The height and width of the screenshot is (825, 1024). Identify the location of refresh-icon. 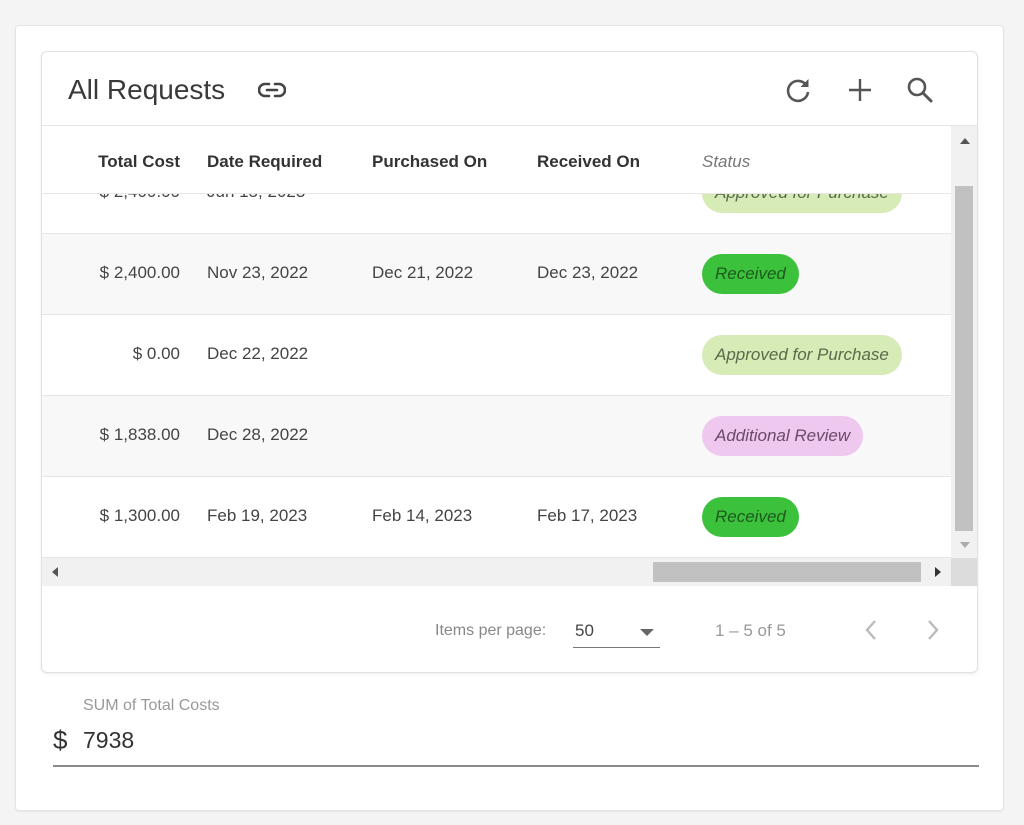
(798, 91).